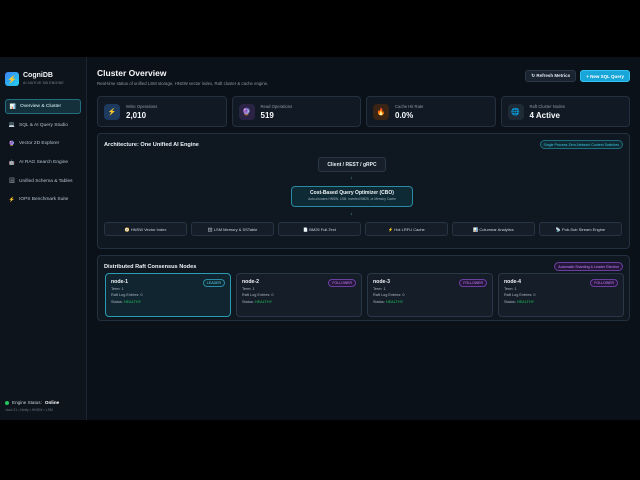 The width and height of the screenshot is (640, 480). What do you see at coordinates (381, 111) in the screenshot?
I see `fire-icon: 🔥` at bounding box center [381, 111].